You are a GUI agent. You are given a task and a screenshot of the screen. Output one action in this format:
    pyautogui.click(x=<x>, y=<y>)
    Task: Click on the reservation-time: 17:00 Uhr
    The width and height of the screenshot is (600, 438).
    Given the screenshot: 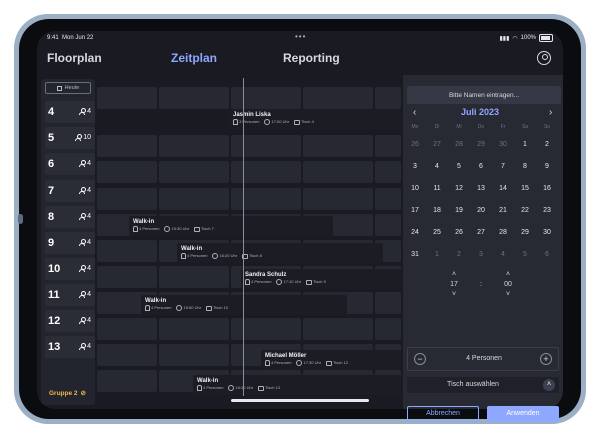 What is the action you would take?
    pyautogui.click(x=280, y=122)
    